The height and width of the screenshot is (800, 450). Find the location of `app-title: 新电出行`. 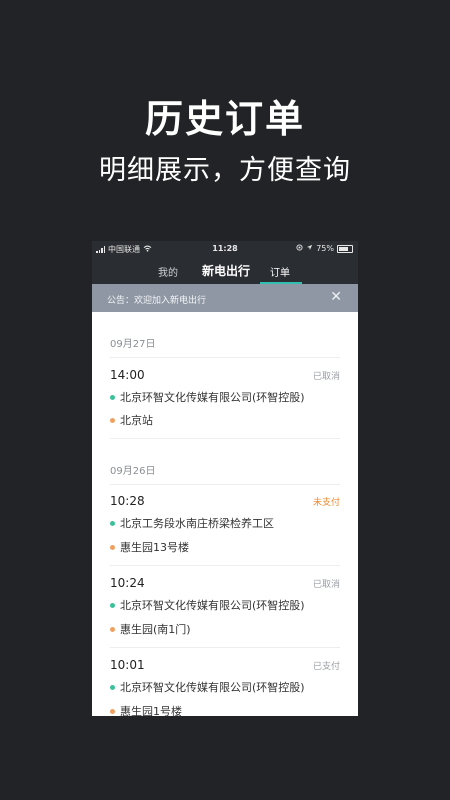

app-title: 新电出行 is located at coordinates (226, 271).